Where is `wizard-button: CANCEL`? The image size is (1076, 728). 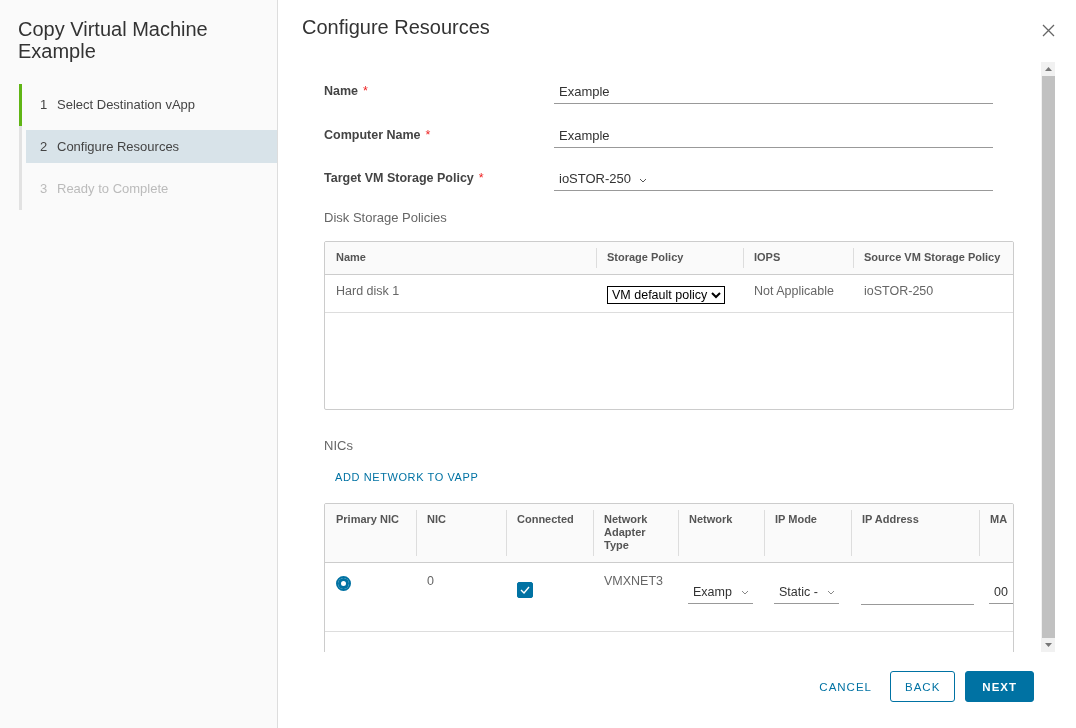
wizard-button: CANCEL is located at coordinates (845, 686).